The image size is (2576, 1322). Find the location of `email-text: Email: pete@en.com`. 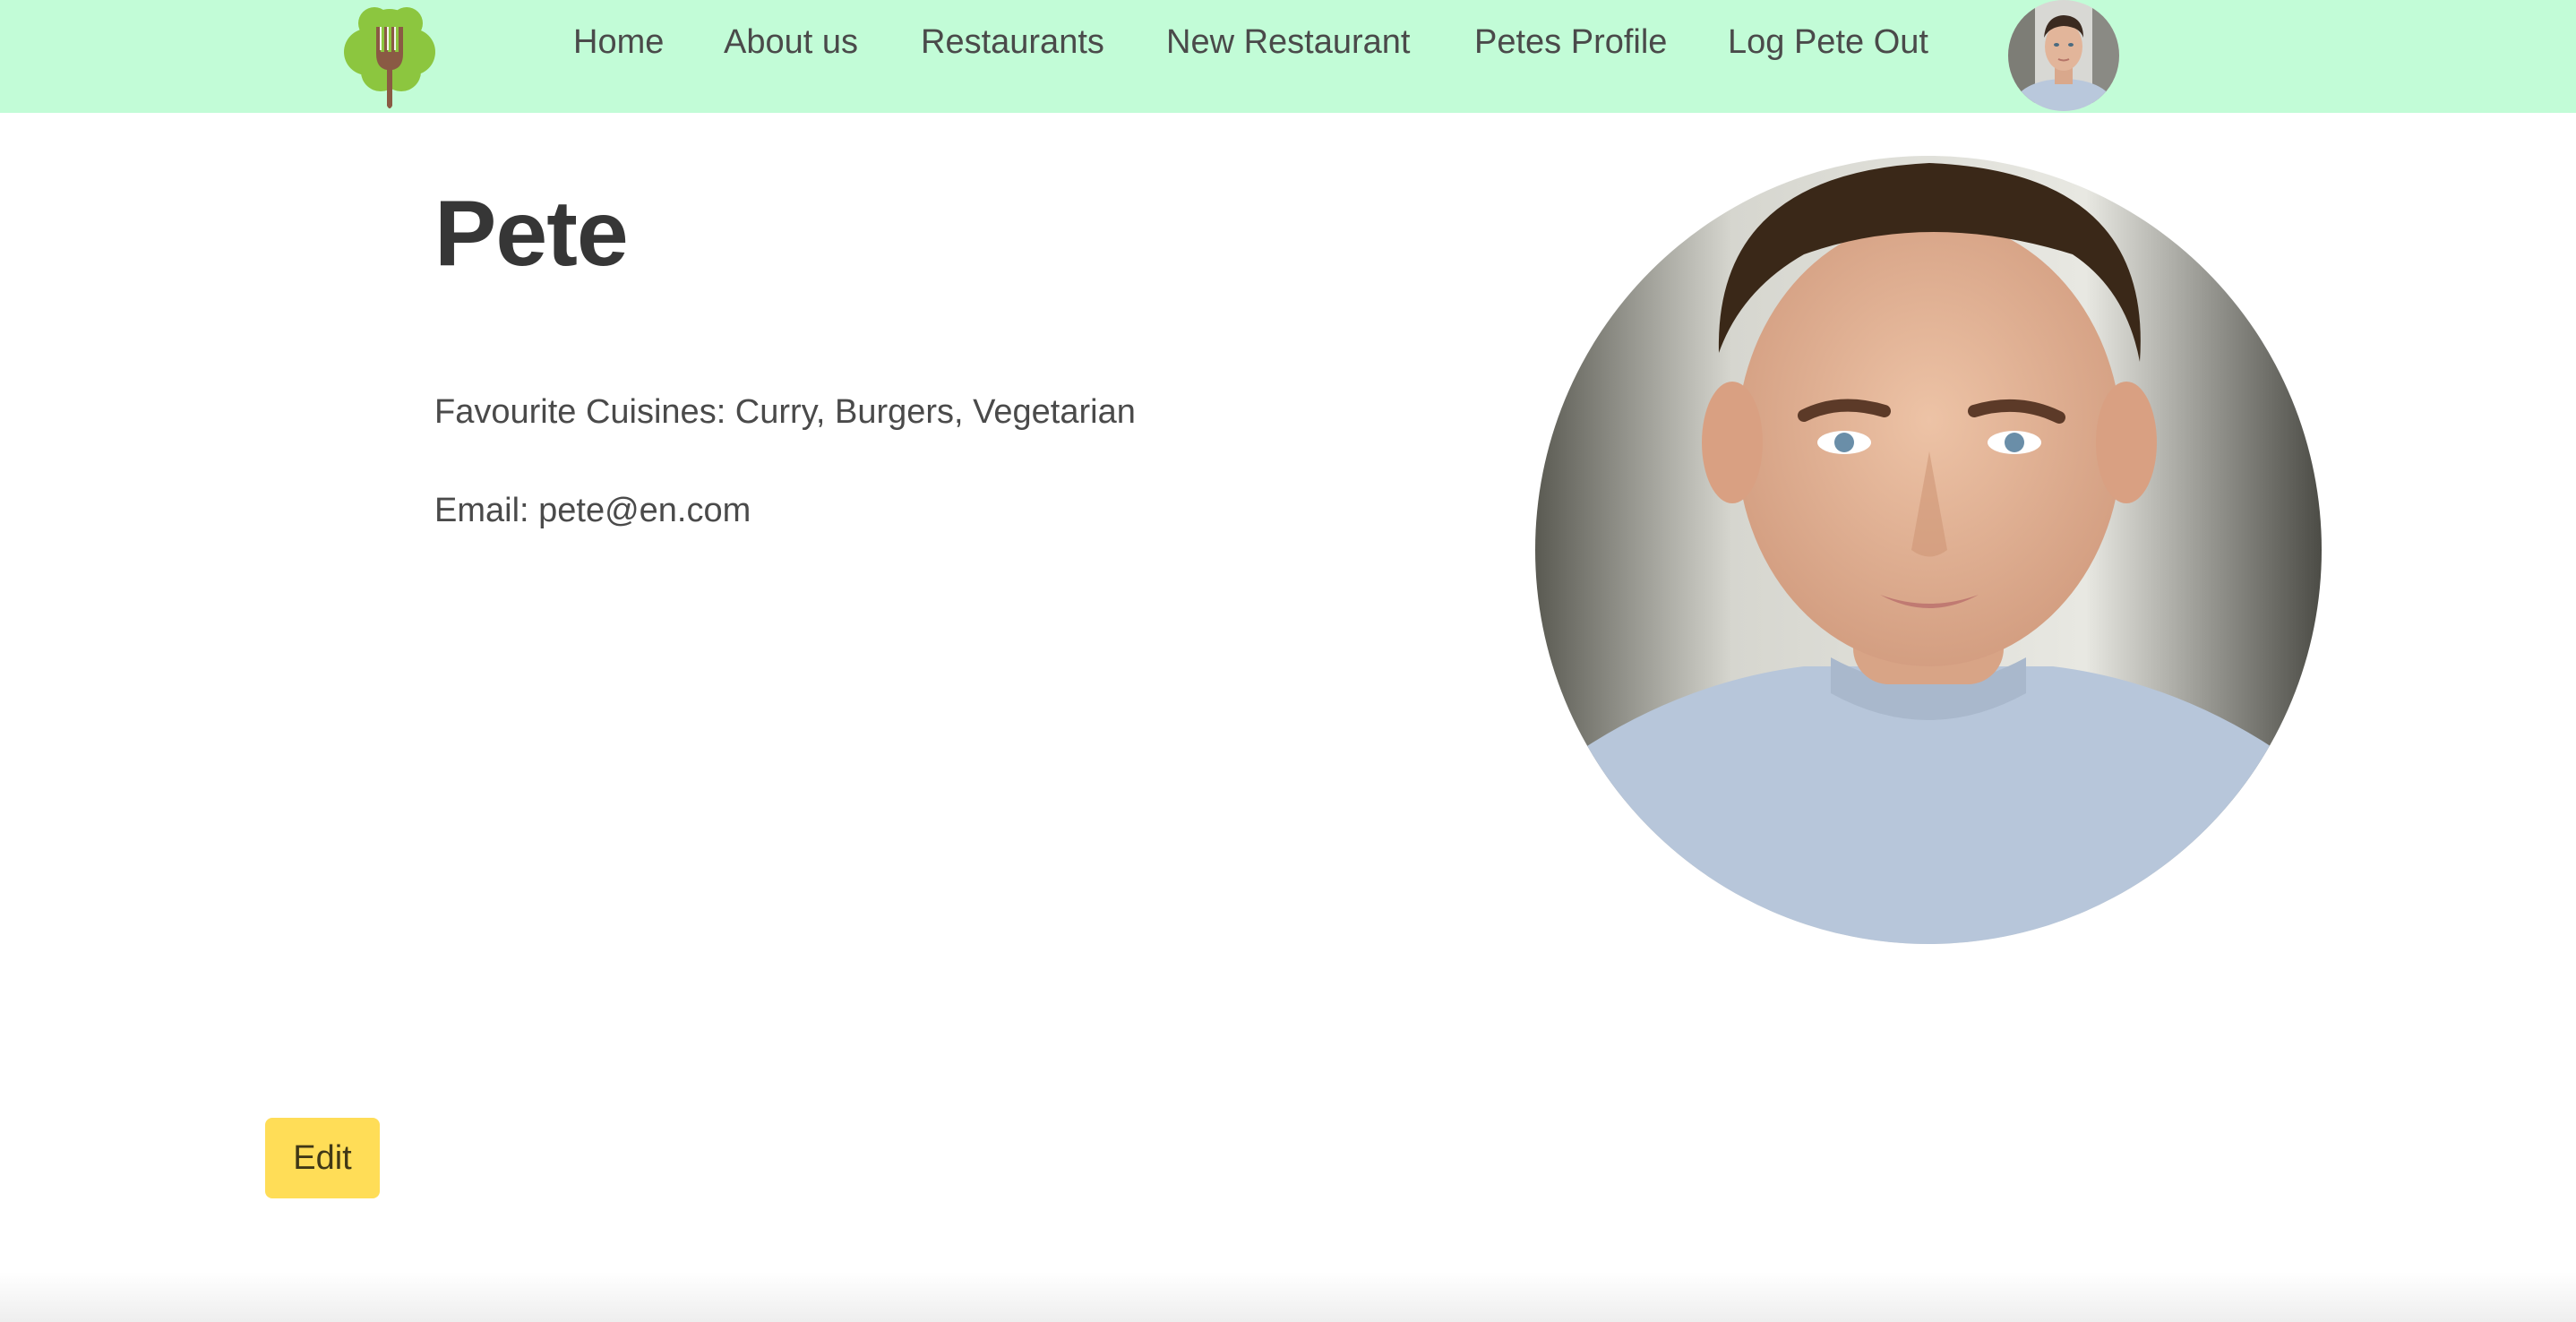

email-text: Email: pete@en.com is located at coordinates (592, 511).